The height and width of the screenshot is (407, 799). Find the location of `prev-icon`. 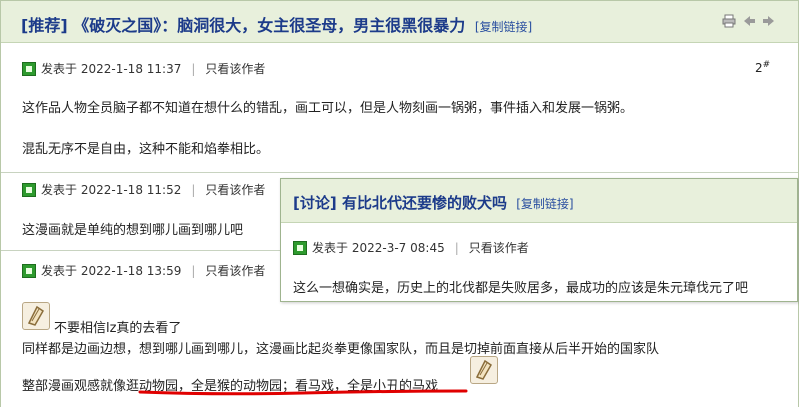

prev-icon is located at coordinates (749, 21).